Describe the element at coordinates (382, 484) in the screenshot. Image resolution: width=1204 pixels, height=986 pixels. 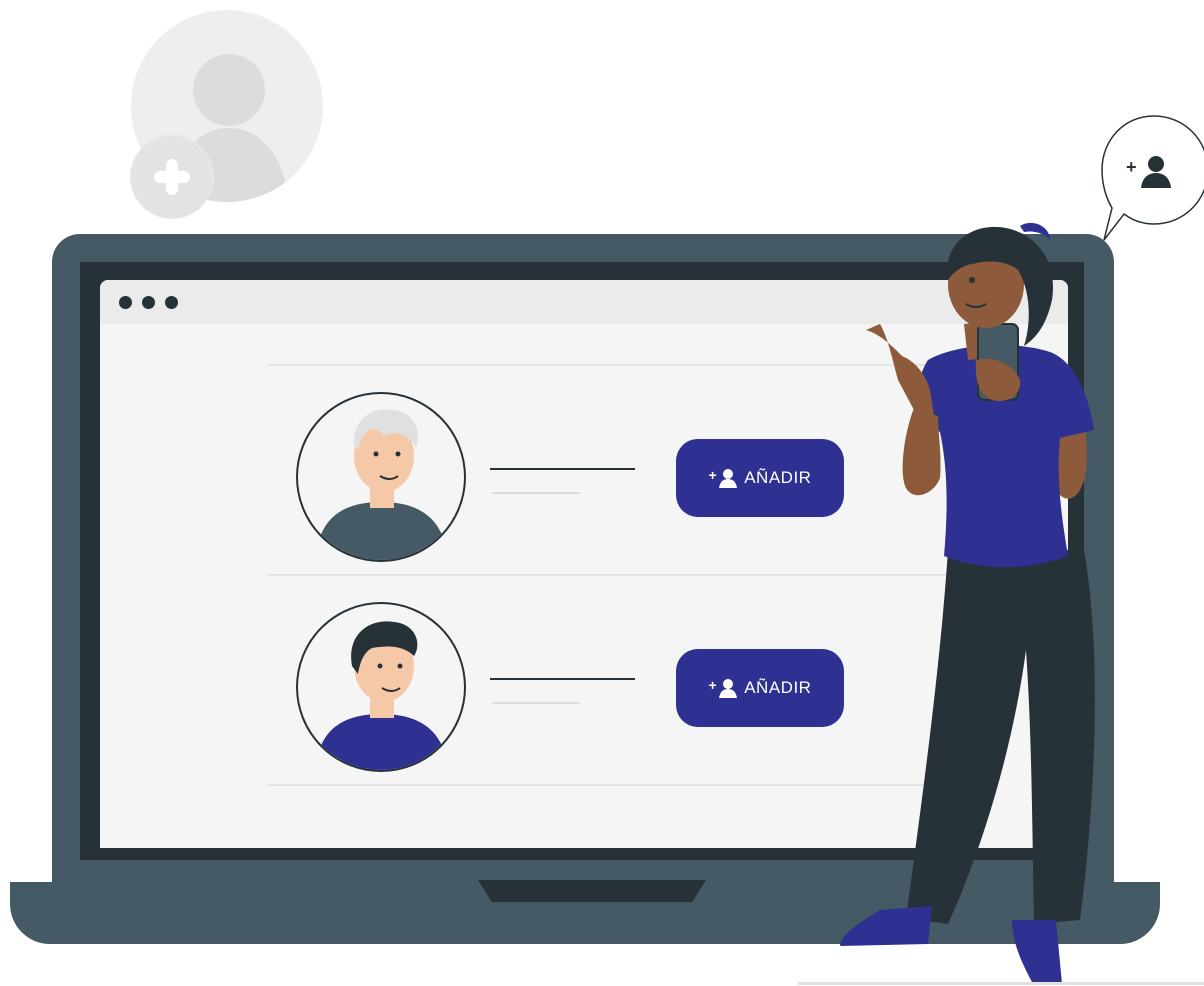
I see `older-man-avatar` at that location.